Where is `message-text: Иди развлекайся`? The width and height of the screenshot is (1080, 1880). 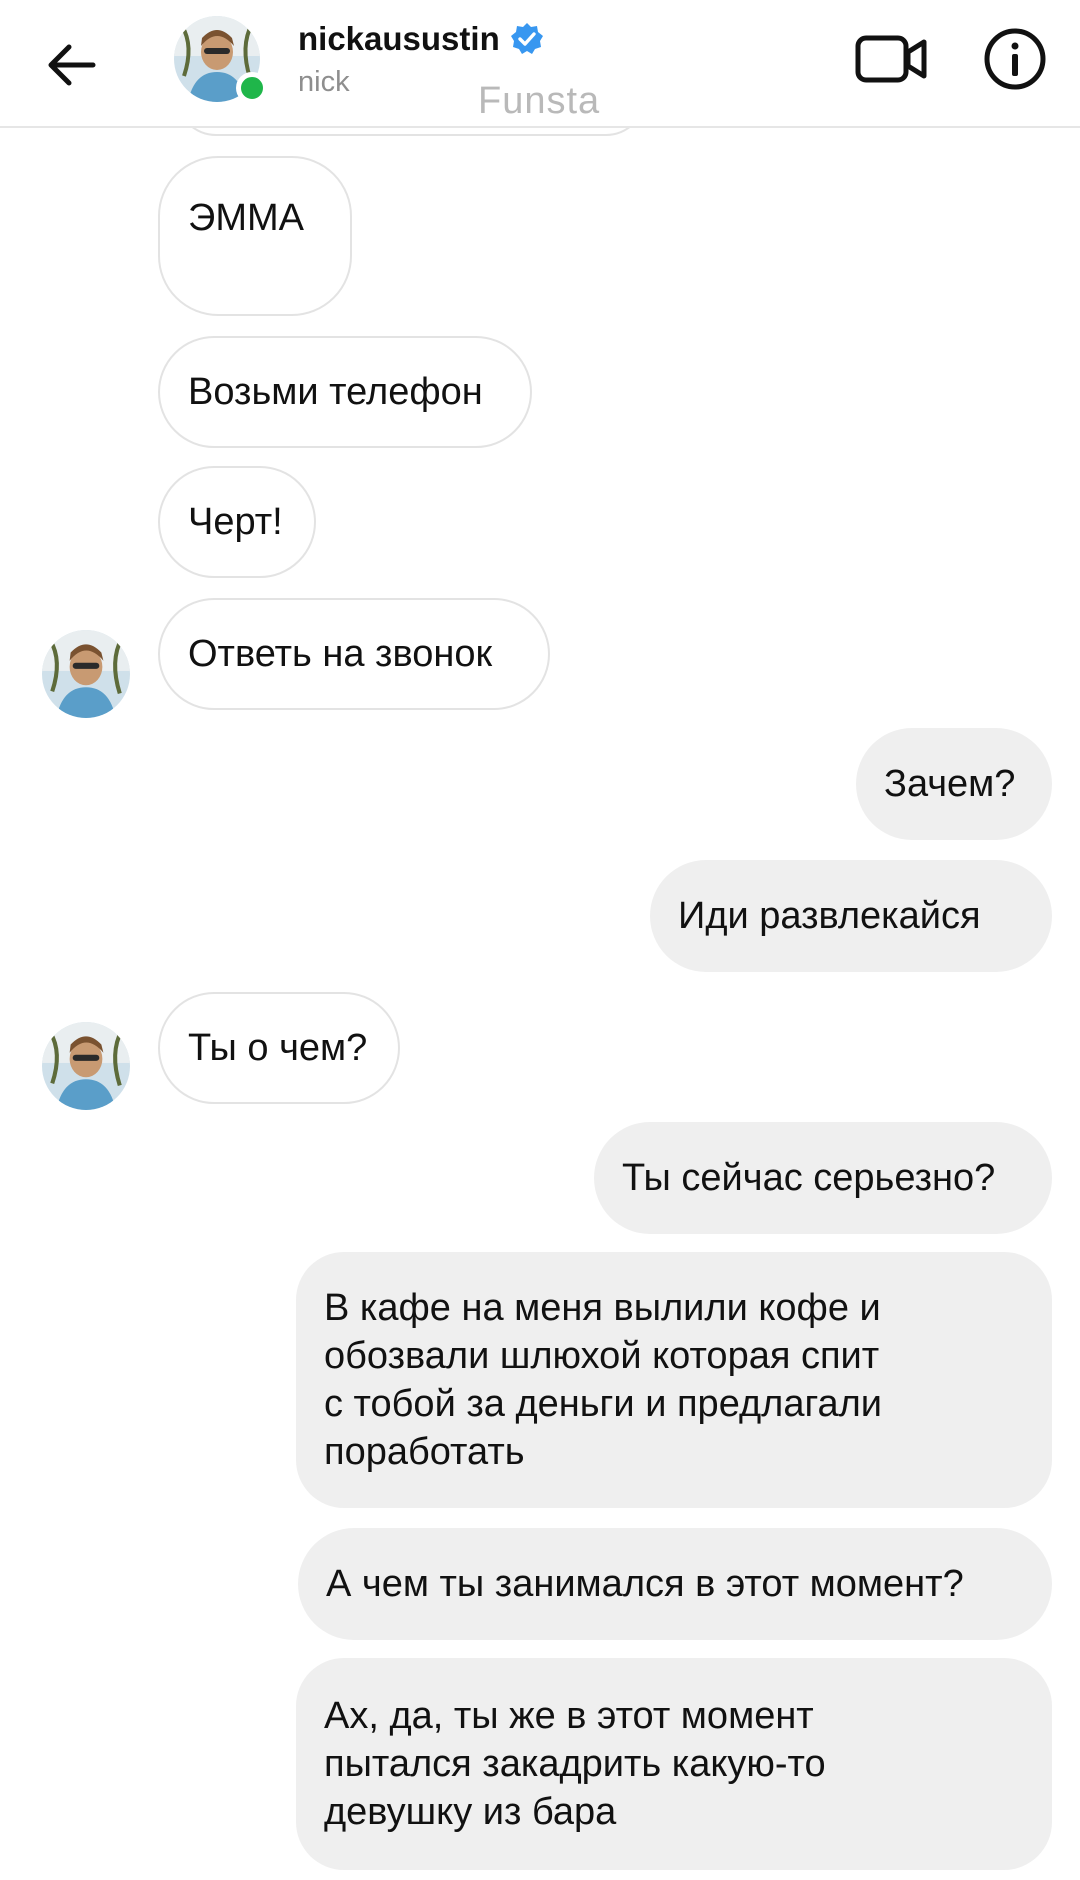 message-text: Иди развлекайся is located at coordinates (829, 916).